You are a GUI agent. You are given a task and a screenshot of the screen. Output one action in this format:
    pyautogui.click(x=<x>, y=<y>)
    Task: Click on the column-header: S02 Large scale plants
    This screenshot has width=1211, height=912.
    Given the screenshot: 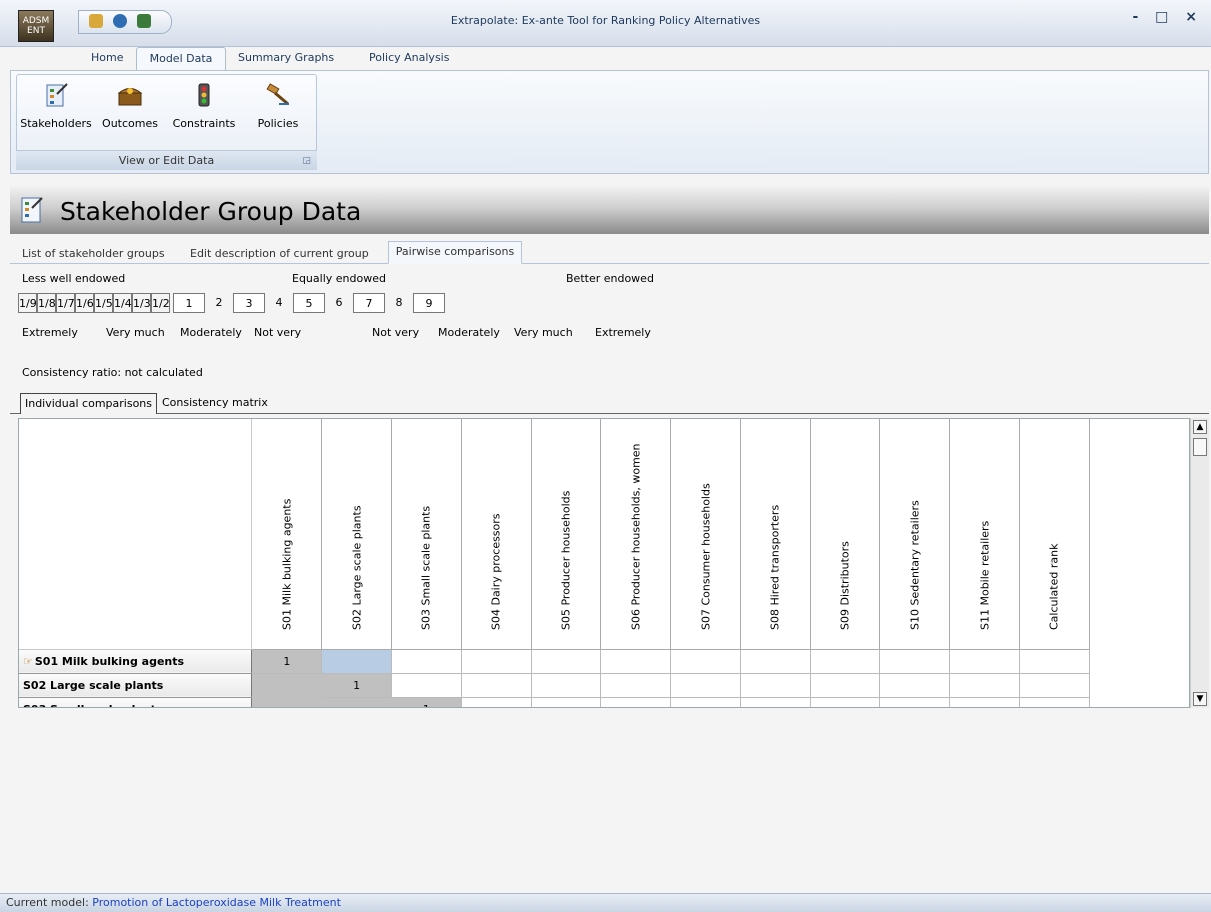 What is the action you would take?
    pyautogui.click(x=356, y=534)
    